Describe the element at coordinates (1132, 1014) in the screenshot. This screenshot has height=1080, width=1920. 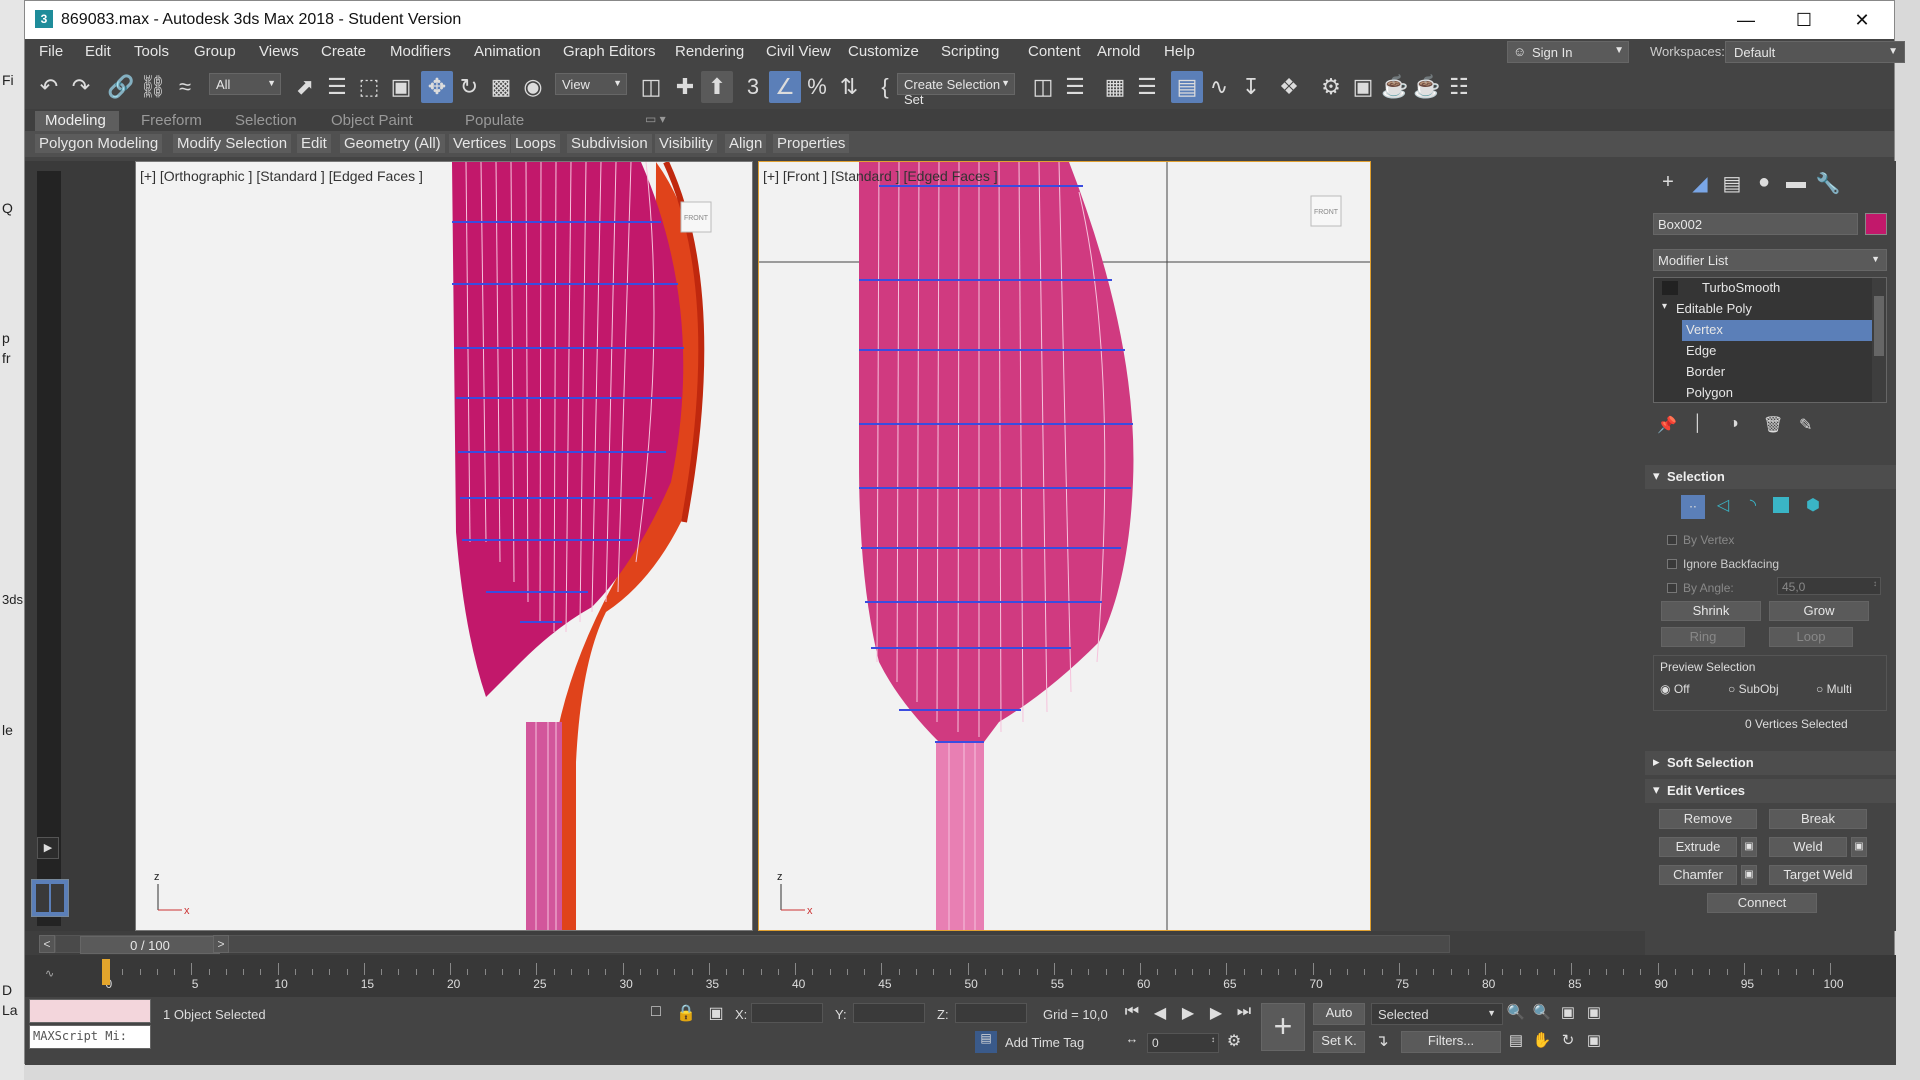
I see `go-to-start-icon: ⏮` at that location.